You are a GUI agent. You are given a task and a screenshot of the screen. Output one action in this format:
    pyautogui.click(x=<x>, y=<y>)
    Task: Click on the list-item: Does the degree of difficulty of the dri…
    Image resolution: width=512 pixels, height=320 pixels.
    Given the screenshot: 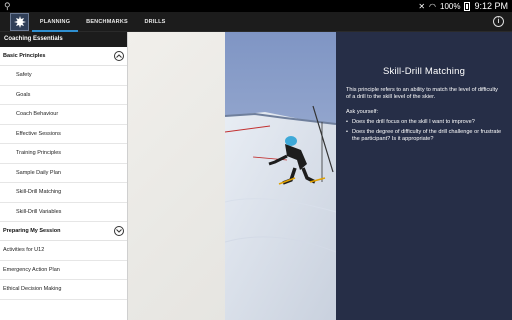 What is the action you would take?
    pyautogui.click(x=424, y=136)
    